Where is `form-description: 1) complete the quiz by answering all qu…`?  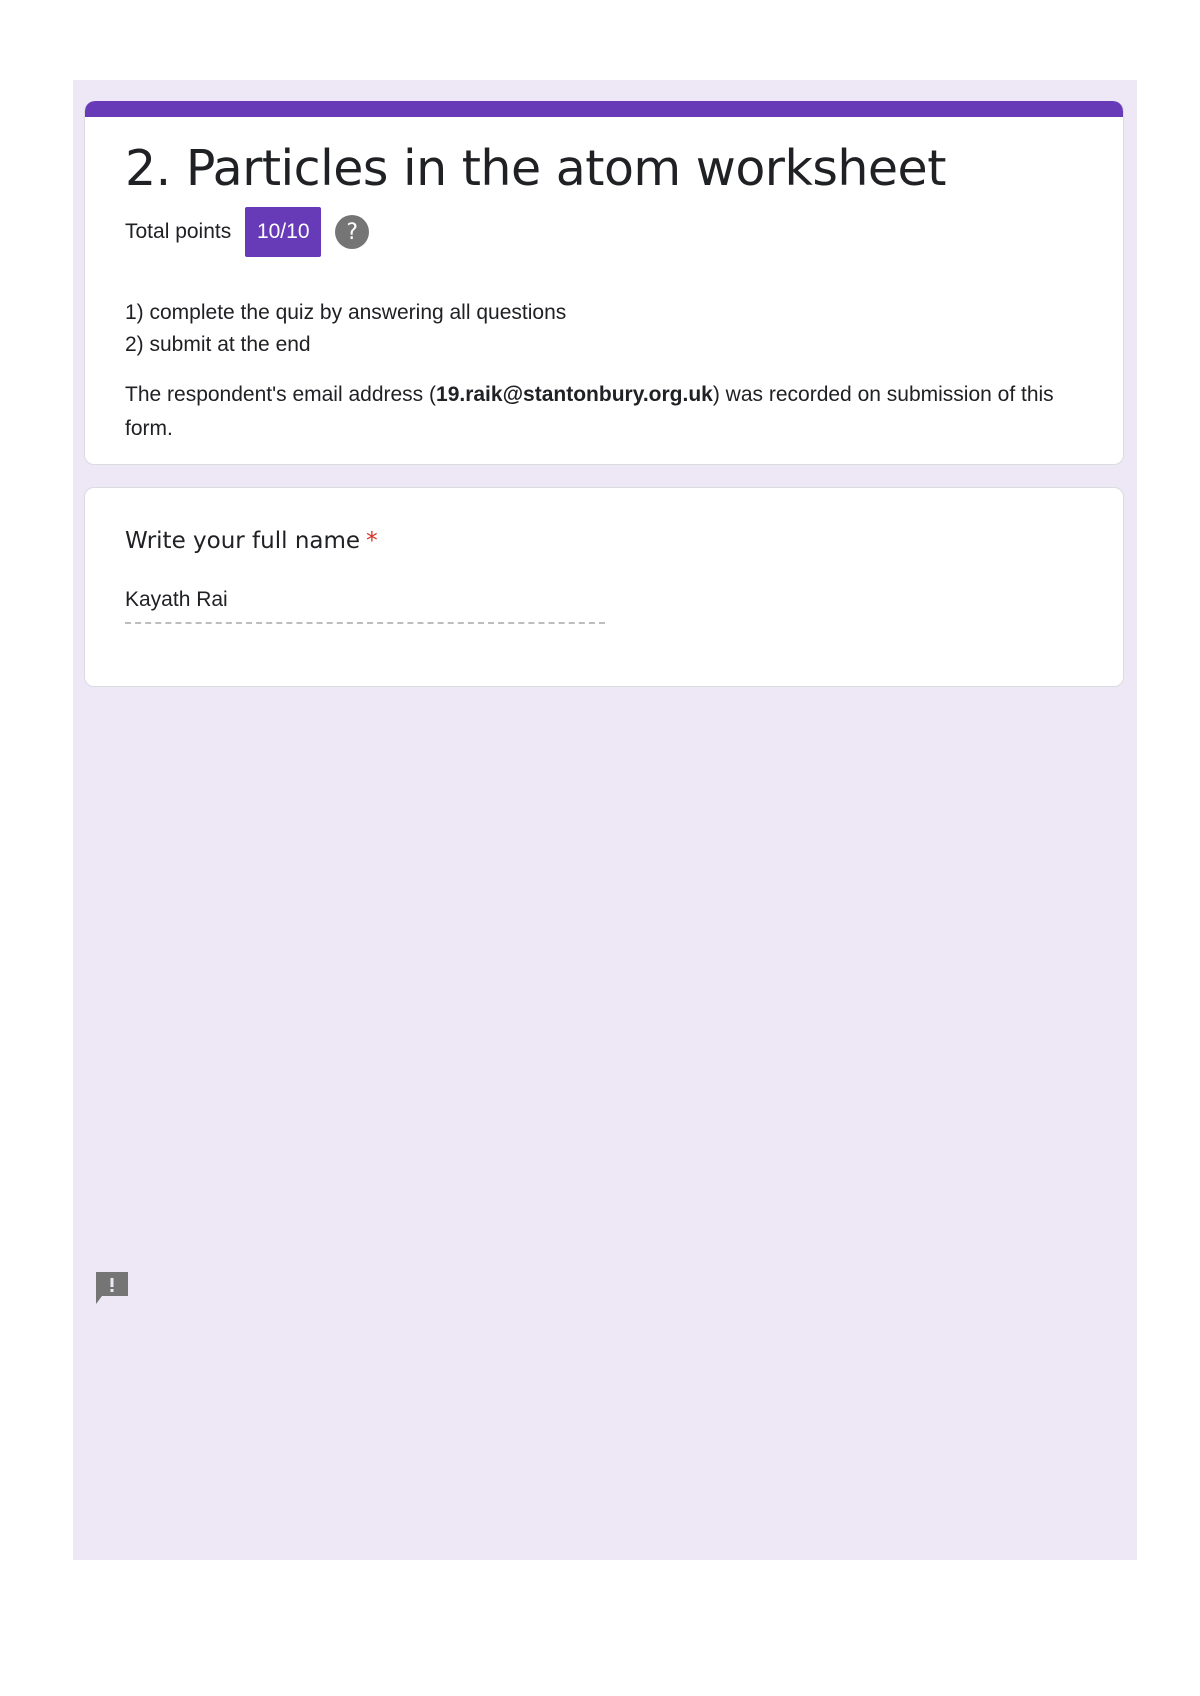
form-description: 1) complete the quiz by answering all qu… is located at coordinates (345, 329).